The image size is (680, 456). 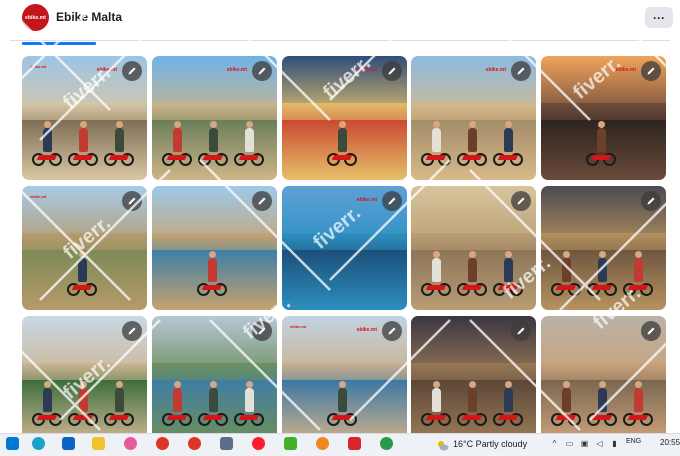 I want to click on chrome-app-icon, so click(x=386, y=443).